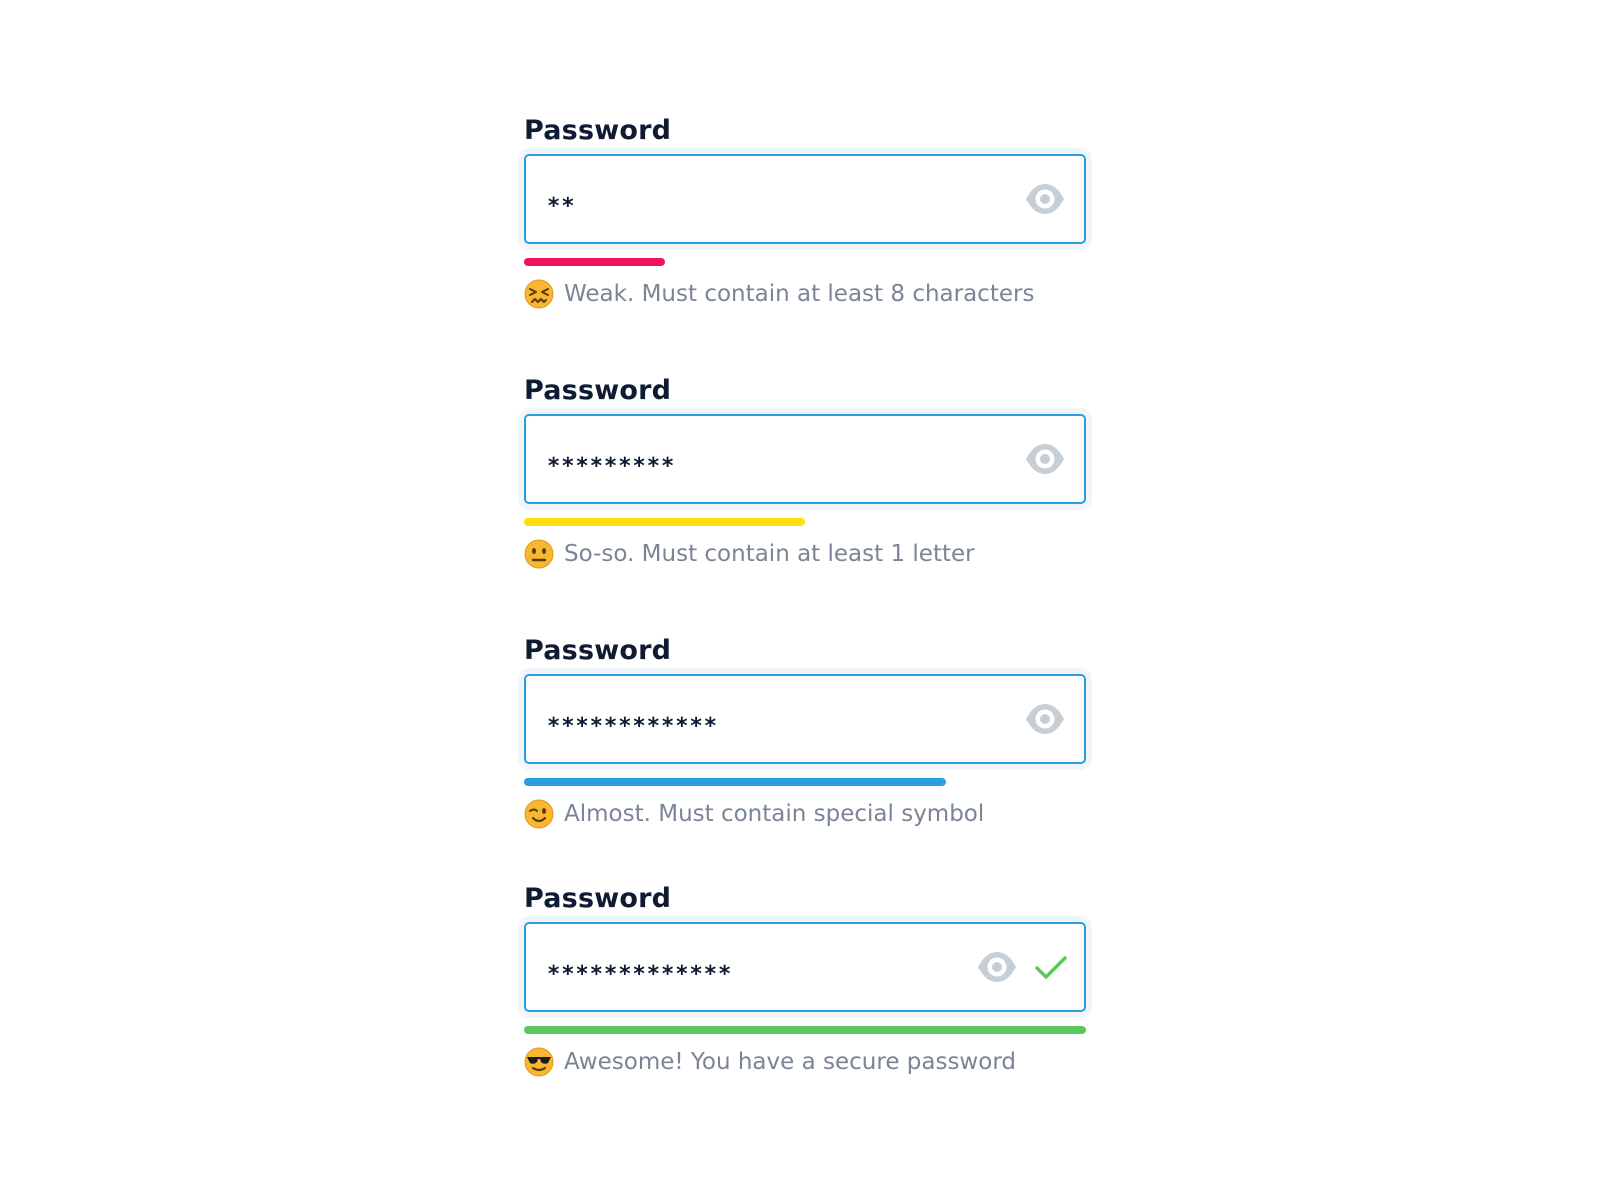 Image resolution: width=1600 pixels, height=1200 pixels. I want to click on hint-text: Weak. Must contain at least 8 characters, so click(799, 294).